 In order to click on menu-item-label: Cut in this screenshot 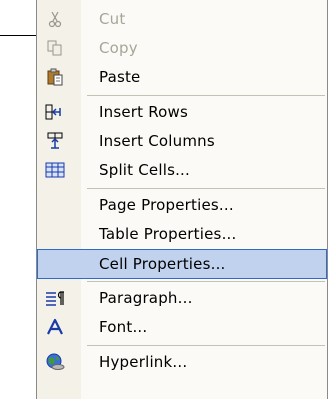, I will do `click(112, 19)`.